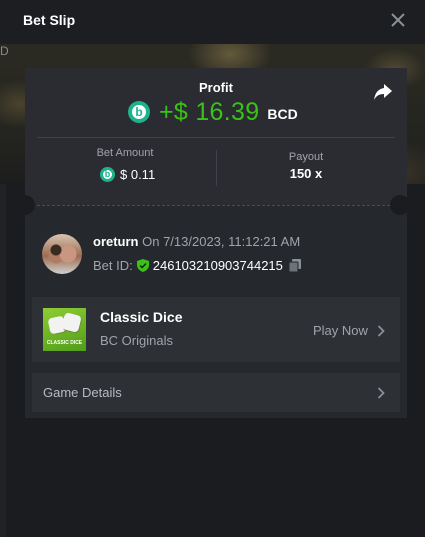 The height and width of the screenshot is (537, 425). I want to click on copy-icon, so click(294, 265).